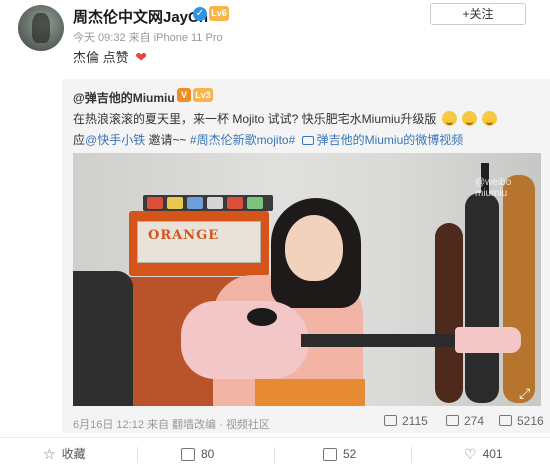  Describe the element at coordinates (148, 38) in the screenshot. I see `post-meta: 今天 09:32 来自 iPhone 11 Pro` at that location.